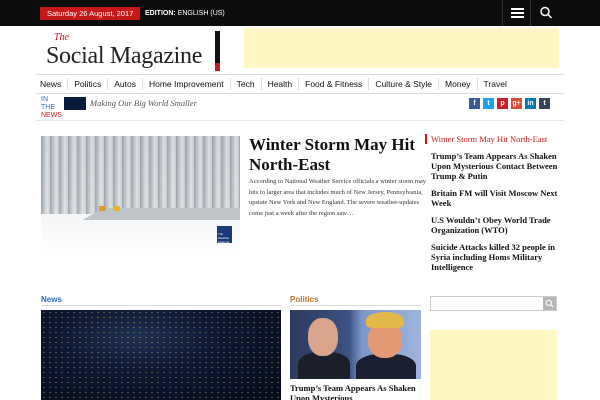  What do you see at coordinates (495, 84) in the screenshot?
I see `nav-item-travel: Travel` at bounding box center [495, 84].